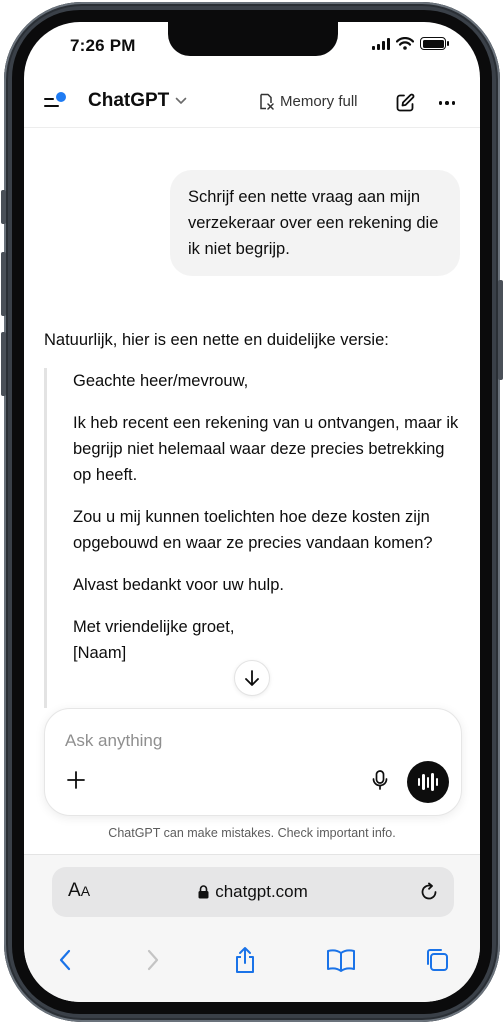 Image resolution: width=504 pixels, height=1024 pixels. I want to click on battery-icon, so click(434, 43).